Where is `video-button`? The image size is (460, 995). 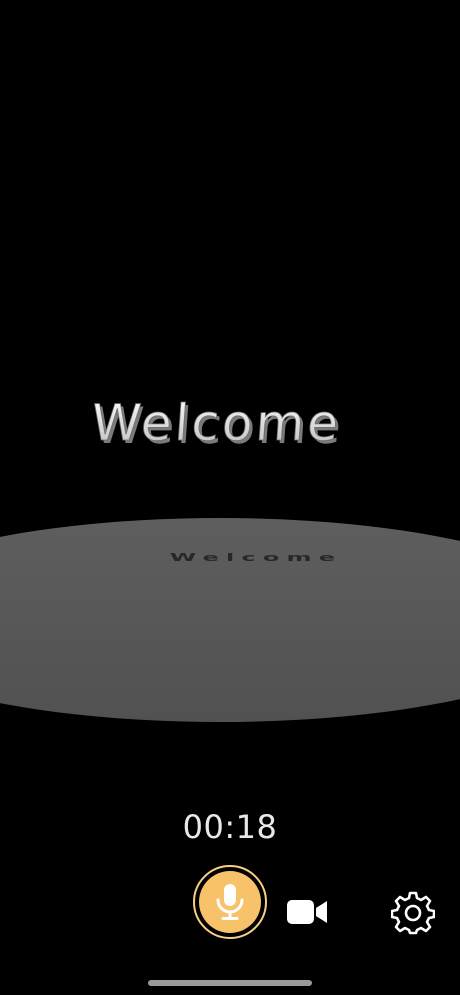
video-button is located at coordinates (307, 912).